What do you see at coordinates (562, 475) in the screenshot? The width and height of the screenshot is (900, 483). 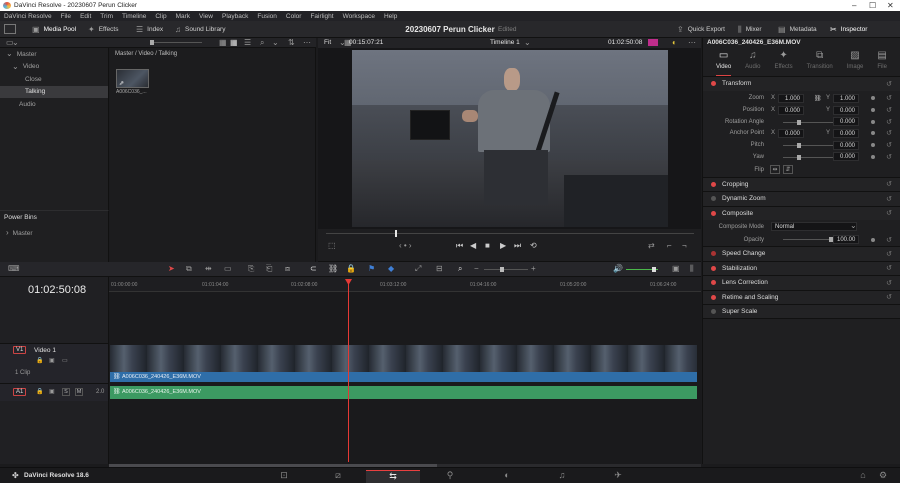 I see `fairlight-page-icon: ♫` at bounding box center [562, 475].